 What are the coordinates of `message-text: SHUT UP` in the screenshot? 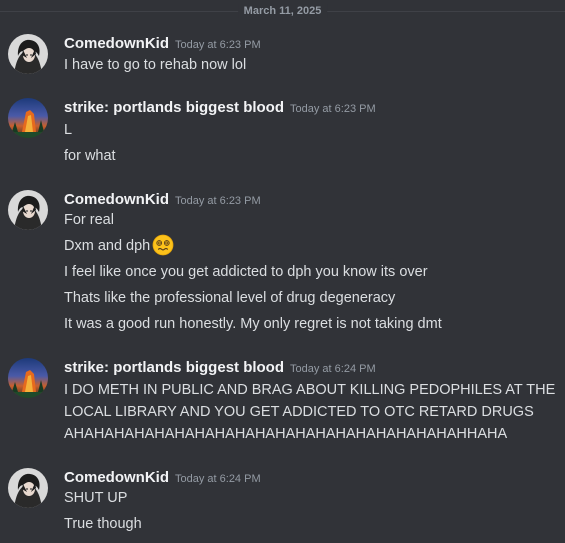 It's located at (96, 498).